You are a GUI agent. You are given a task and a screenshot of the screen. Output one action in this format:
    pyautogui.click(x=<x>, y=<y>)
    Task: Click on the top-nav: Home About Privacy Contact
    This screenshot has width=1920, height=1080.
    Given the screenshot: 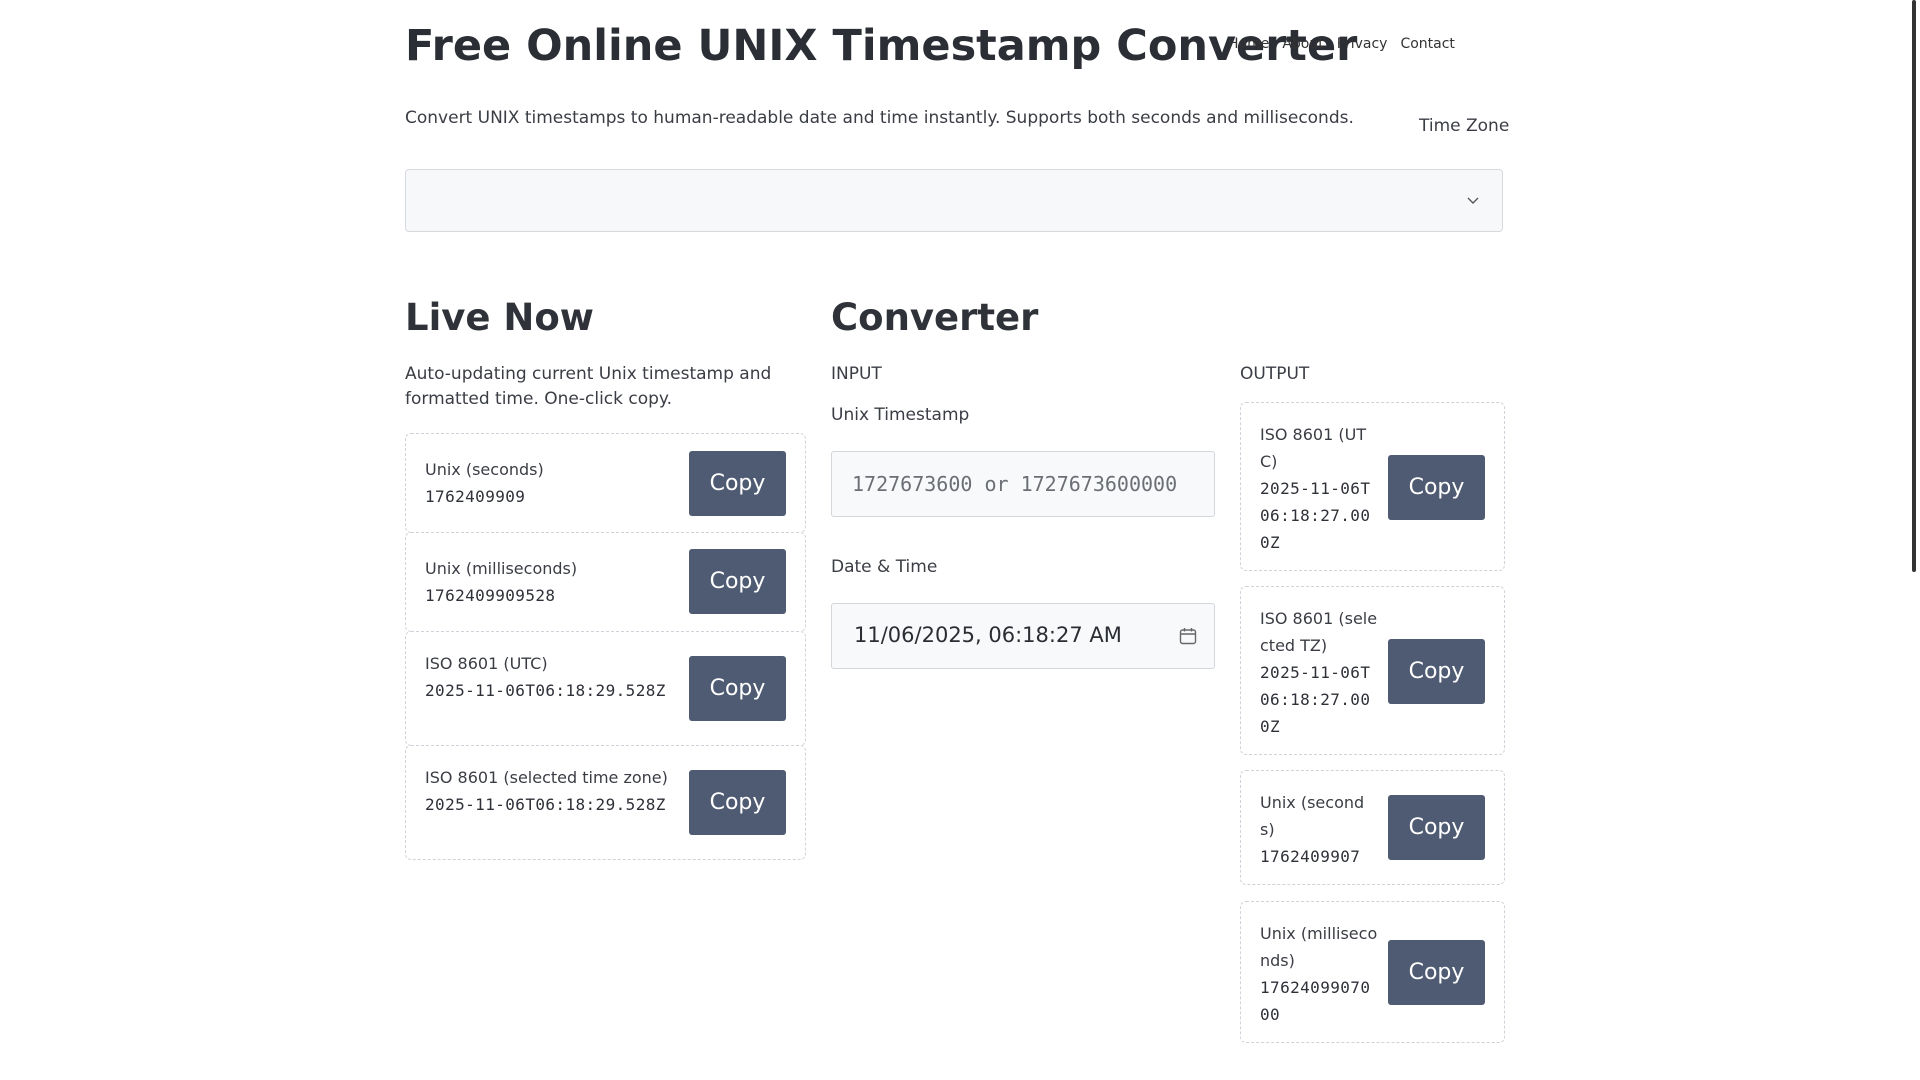 What is the action you would take?
    pyautogui.click(x=1348, y=44)
    